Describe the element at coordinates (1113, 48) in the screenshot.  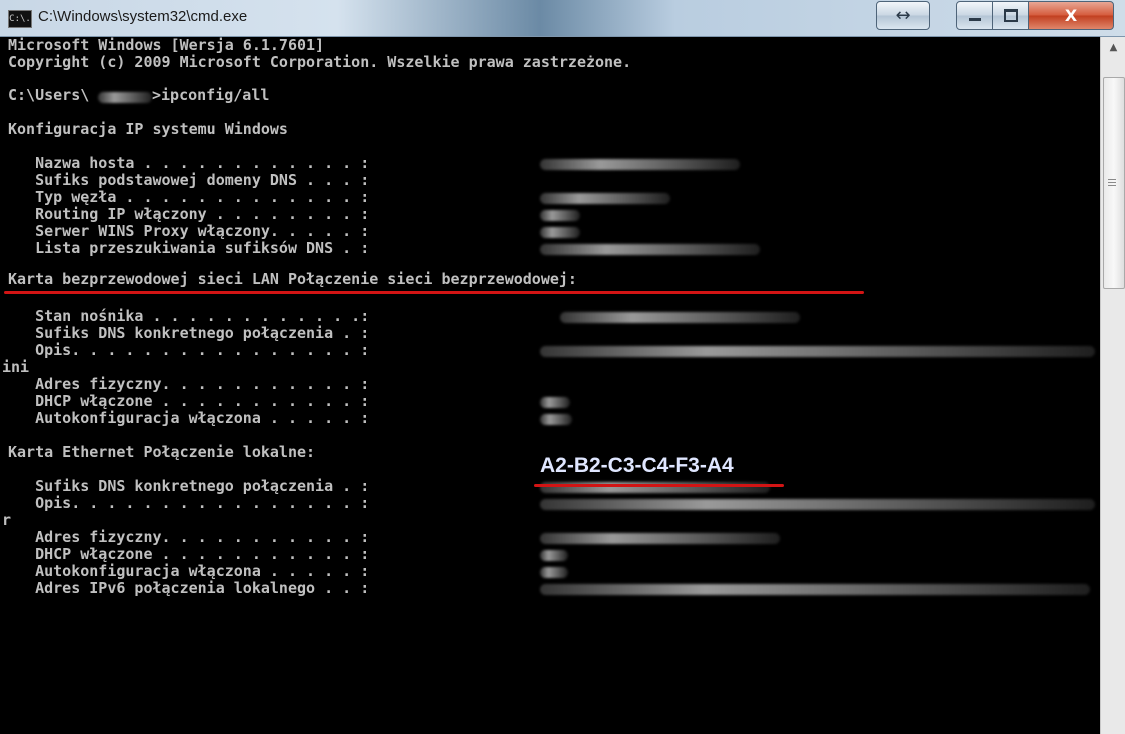
I see `scroll-up-arrow-icon: ▲` at that location.